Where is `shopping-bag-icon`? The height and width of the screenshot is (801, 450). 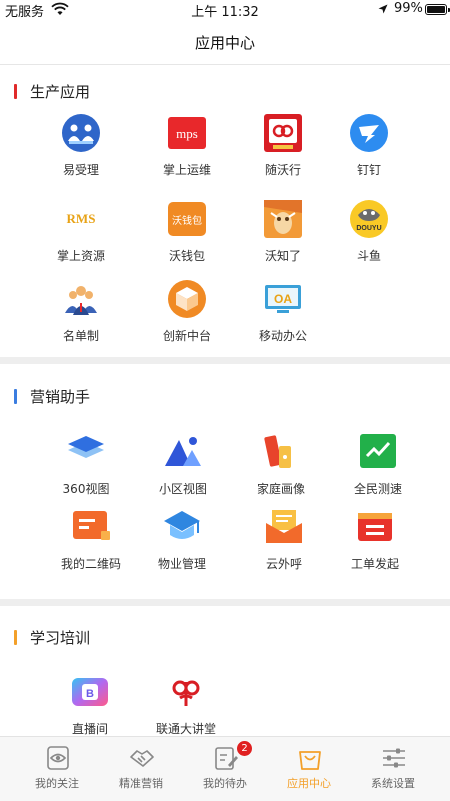
shopping-bag-icon is located at coordinates (310, 760).